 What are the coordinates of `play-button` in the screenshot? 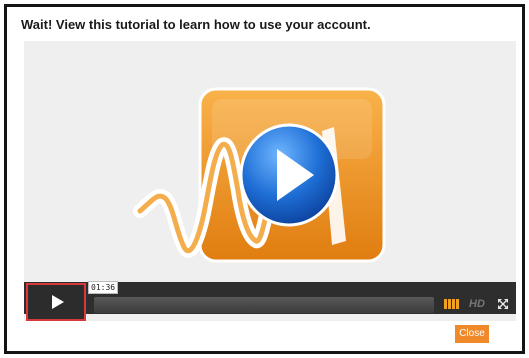 It's located at (56, 302).